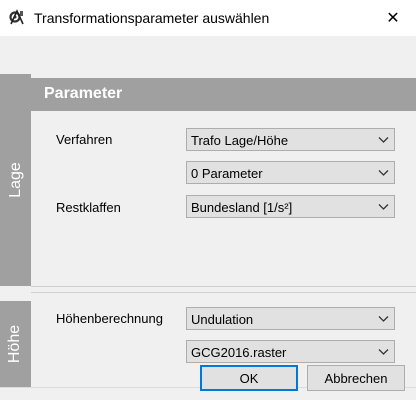 The width and height of the screenshot is (416, 400). Describe the element at coordinates (83, 93) in the screenshot. I see `parameter-header-label: Parameter` at that location.